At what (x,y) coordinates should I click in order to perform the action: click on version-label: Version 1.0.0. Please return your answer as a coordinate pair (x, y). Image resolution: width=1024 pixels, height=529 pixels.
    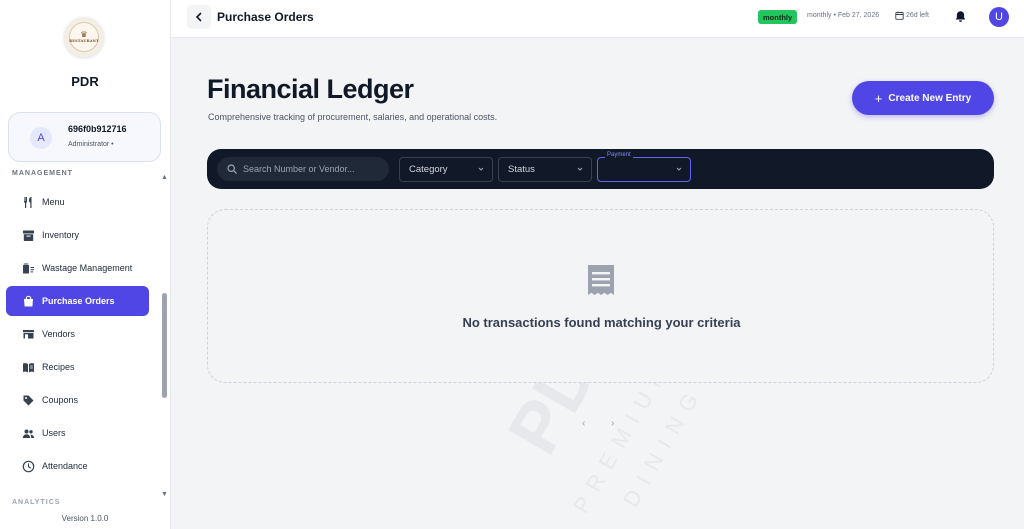
    Looking at the image, I should click on (85, 518).